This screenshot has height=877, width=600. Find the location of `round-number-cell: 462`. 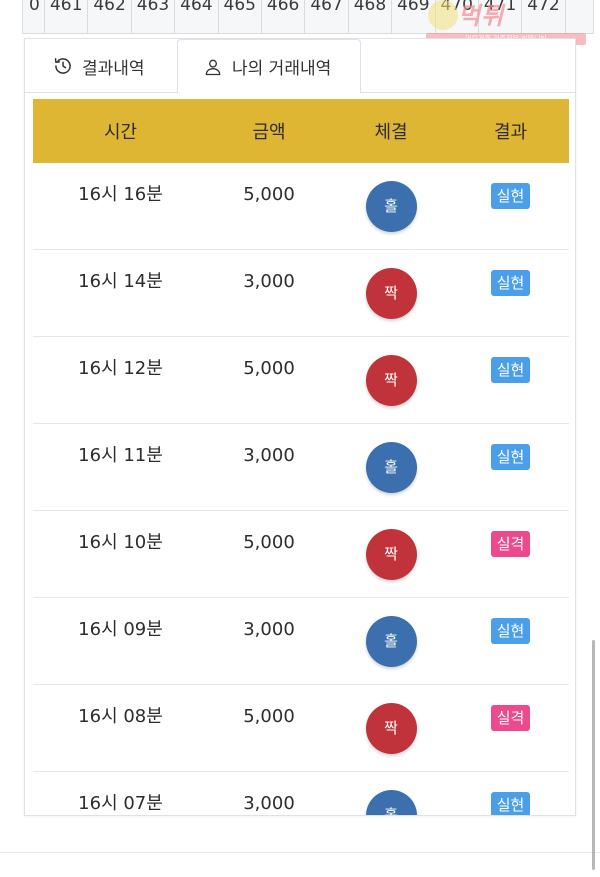

round-number-cell: 462 is located at coordinates (110, 16).